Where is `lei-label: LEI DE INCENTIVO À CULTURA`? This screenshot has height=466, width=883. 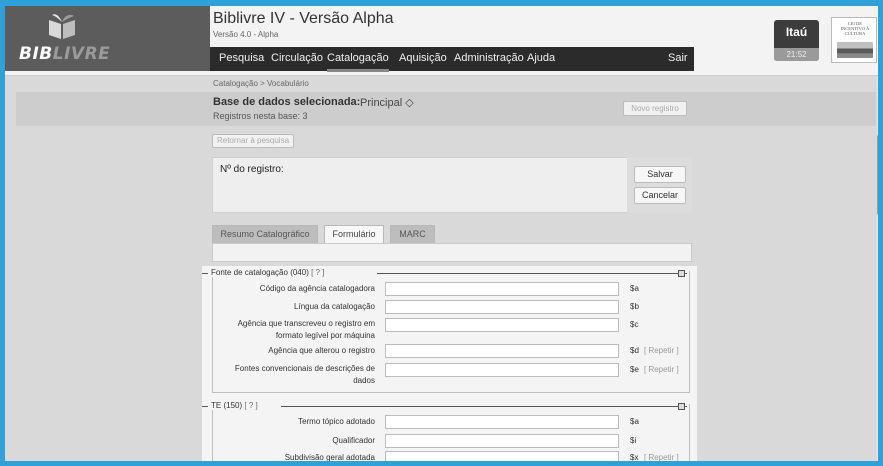
lei-label: LEI DE INCENTIVO À CULTURA is located at coordinates (855, 28).